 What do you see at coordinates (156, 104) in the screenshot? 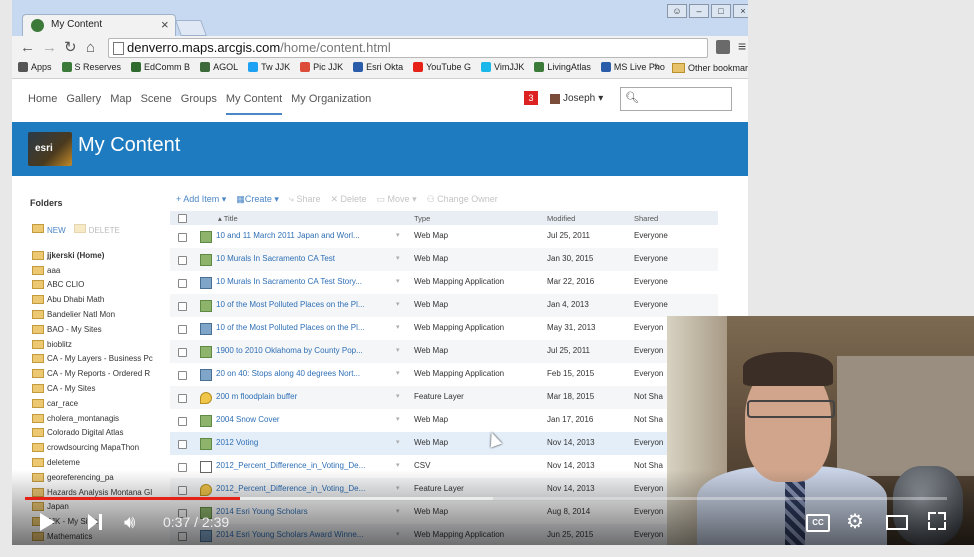
I see `nav-scene: Scene` at bounding box center [156, 104].